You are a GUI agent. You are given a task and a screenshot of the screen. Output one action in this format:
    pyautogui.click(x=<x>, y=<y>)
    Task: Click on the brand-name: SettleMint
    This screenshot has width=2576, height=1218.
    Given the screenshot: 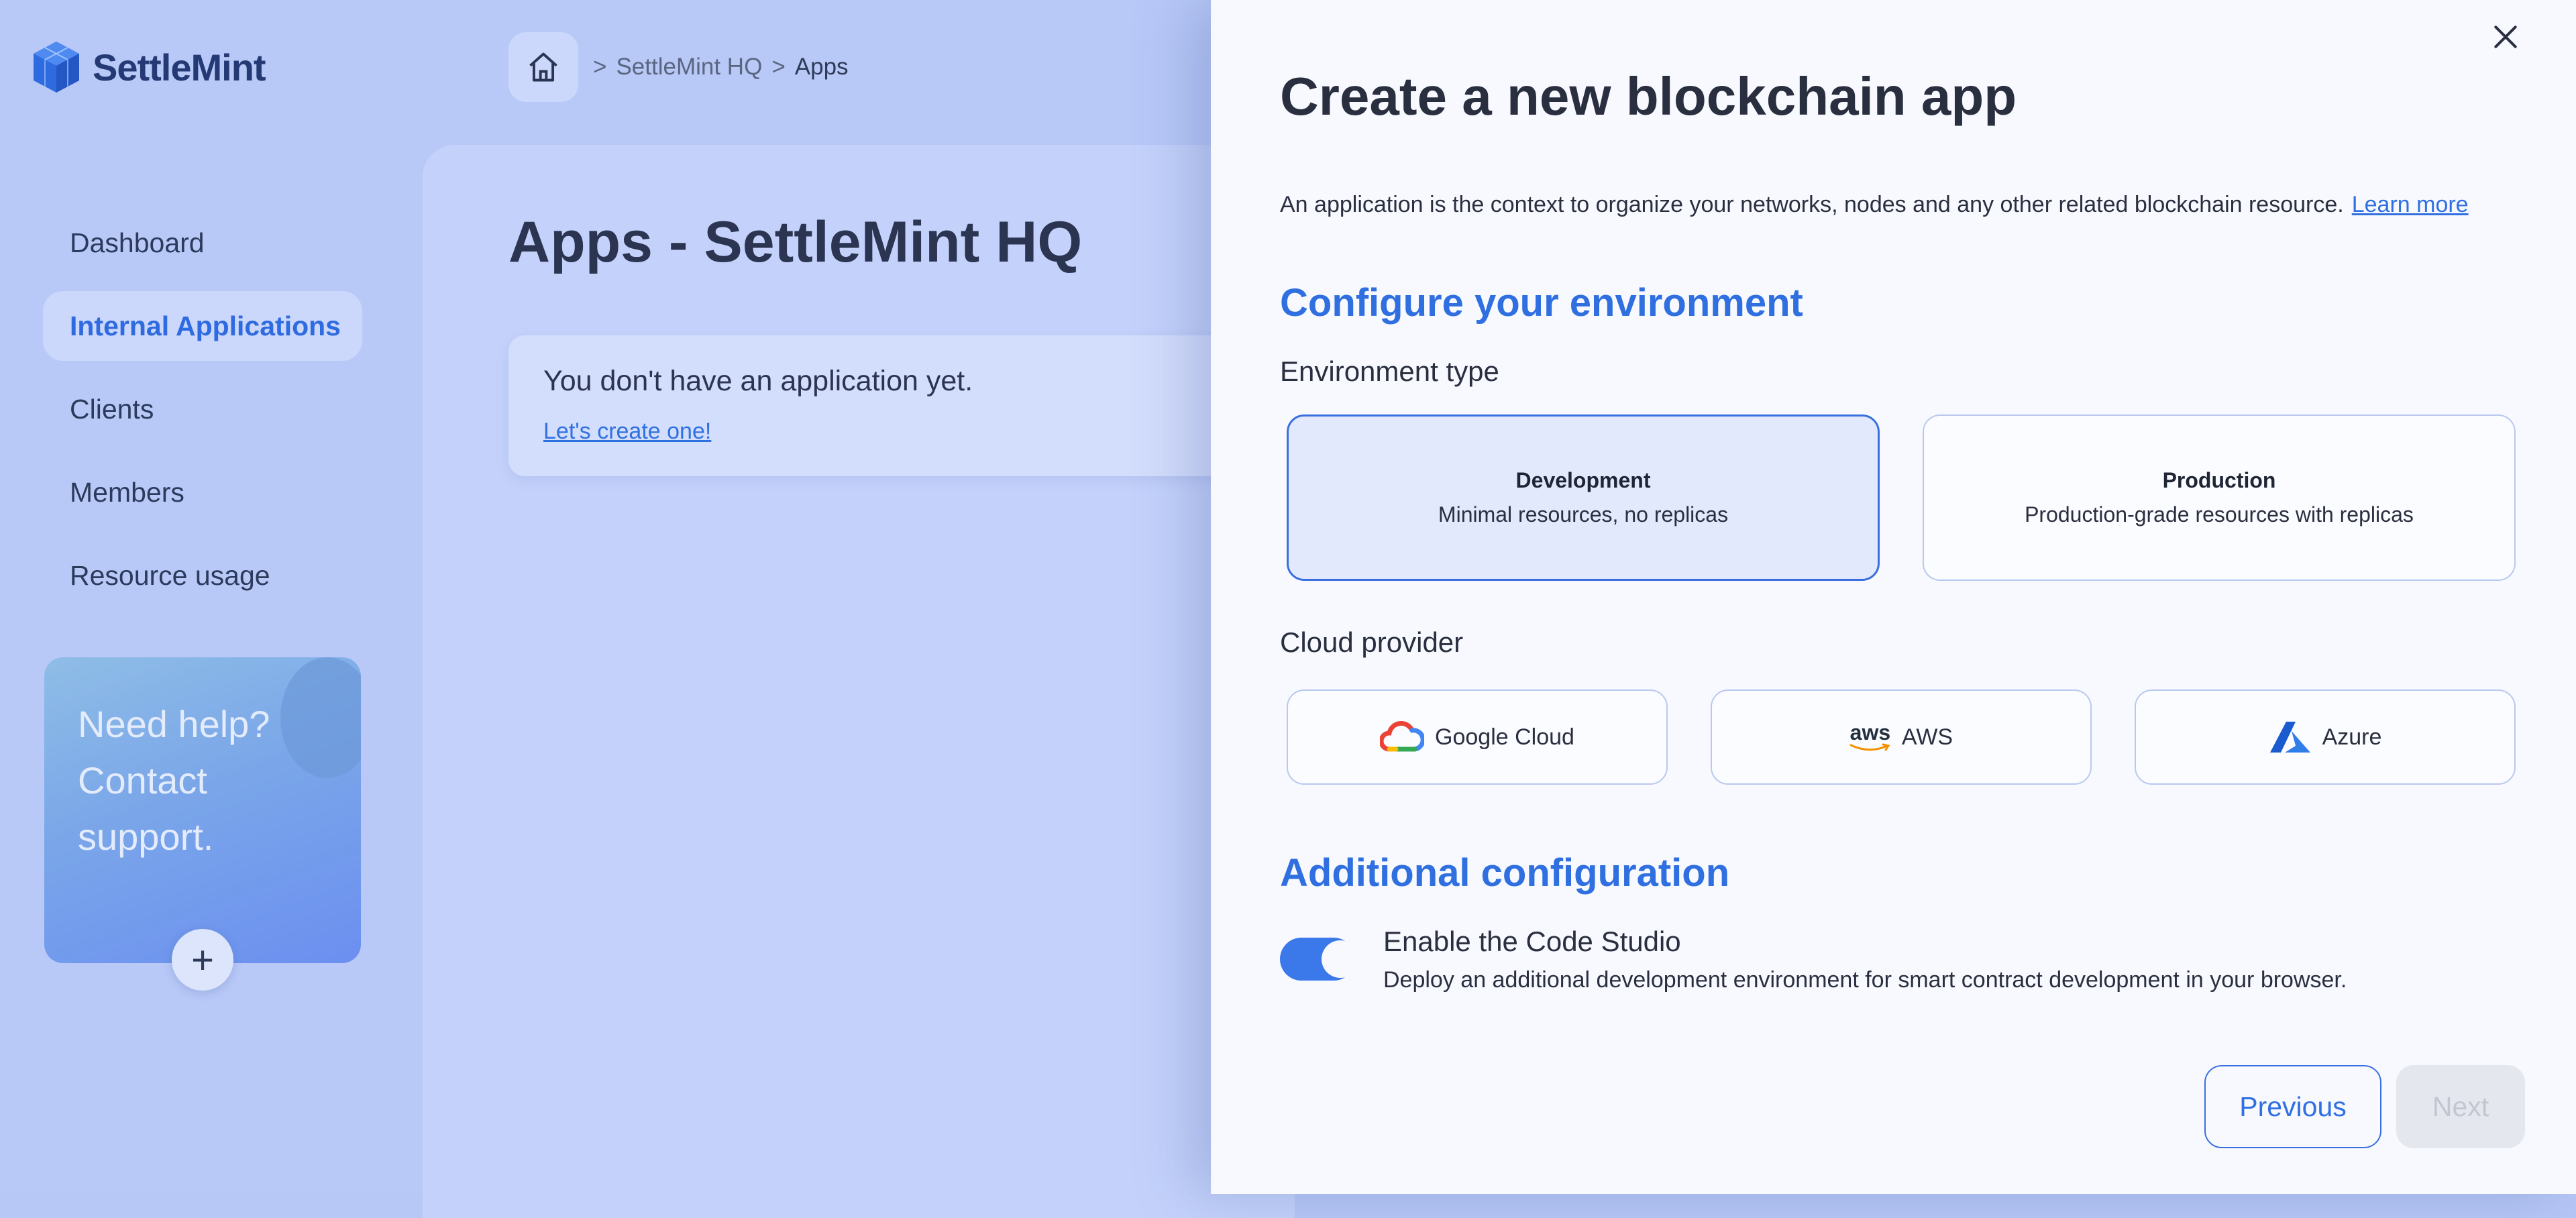 What is the action you would take?
    pyautogui.click(x=179, y=67)
    